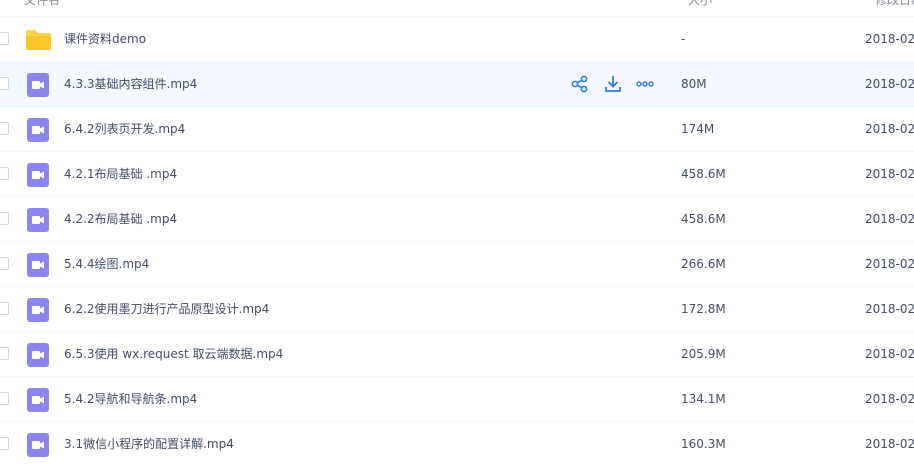 This screenshot has height=464, width=914. What do you see at coordinates (613, 84) in the screenshot?
I see `download-icon` at bounding box center [613, 84].